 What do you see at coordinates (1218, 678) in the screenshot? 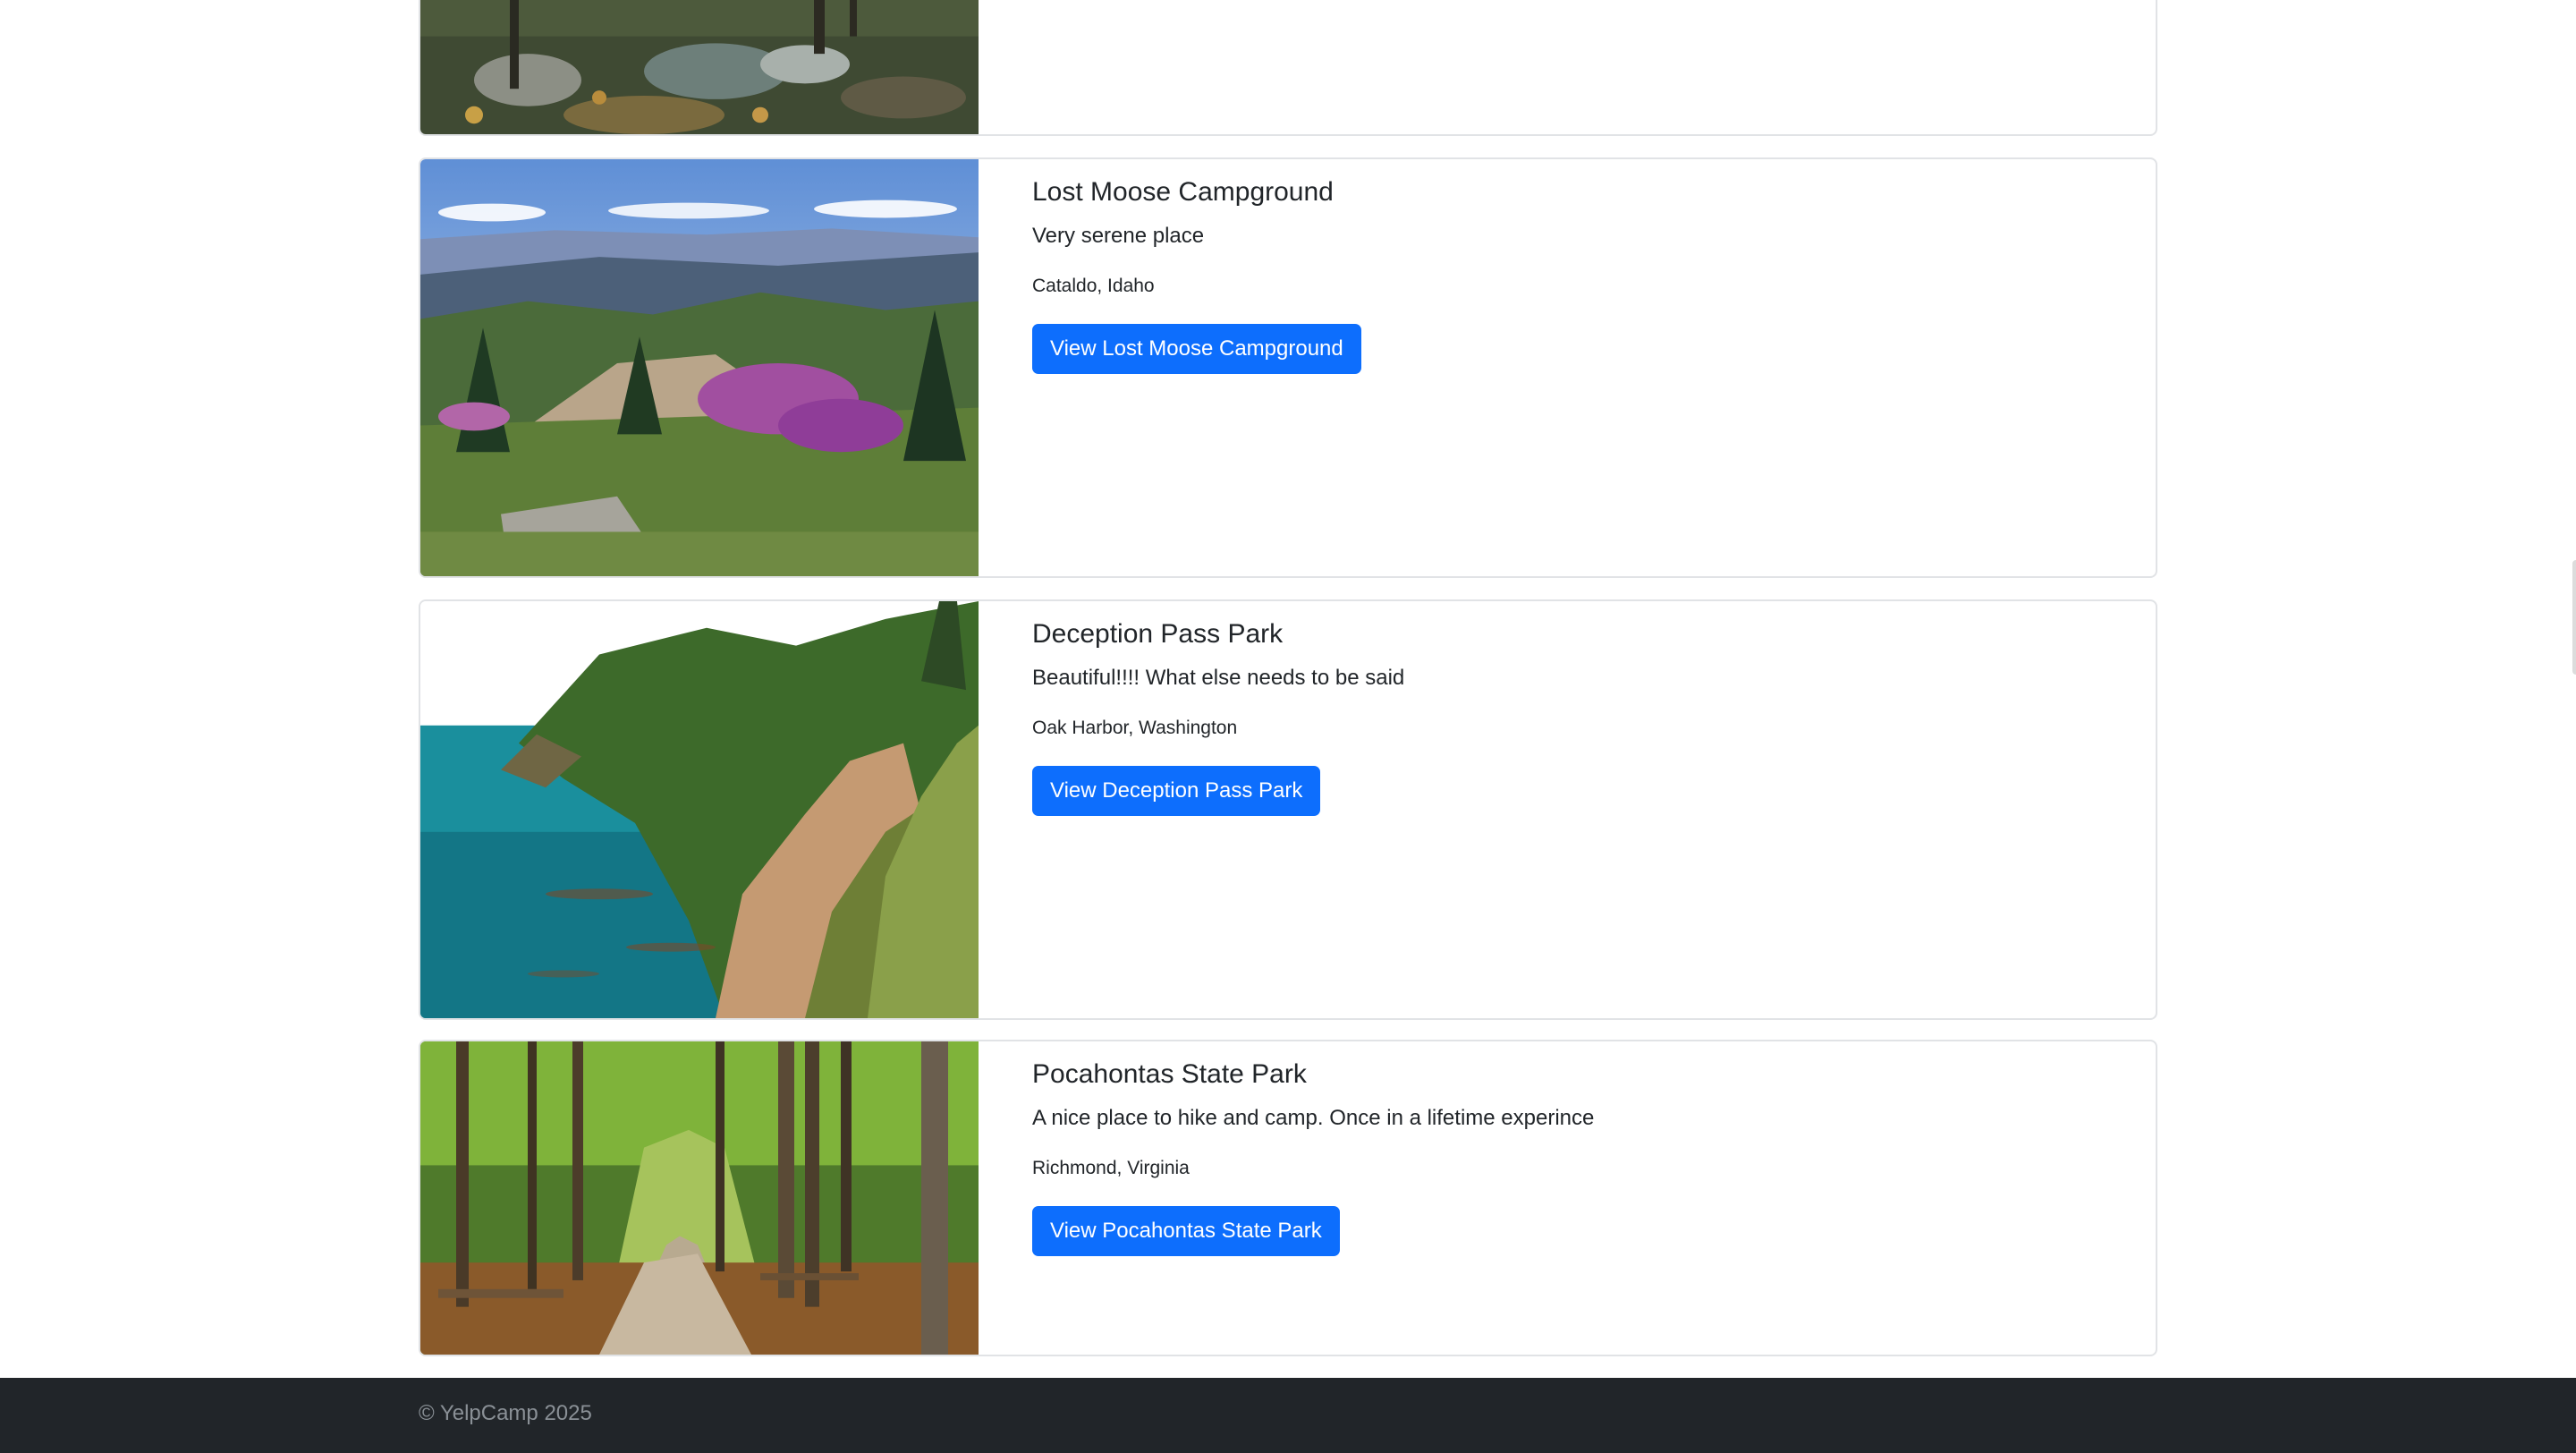
I see `campground-description: Beautiful!!!! What else needs to be said` at bounding box center [1218, 678].